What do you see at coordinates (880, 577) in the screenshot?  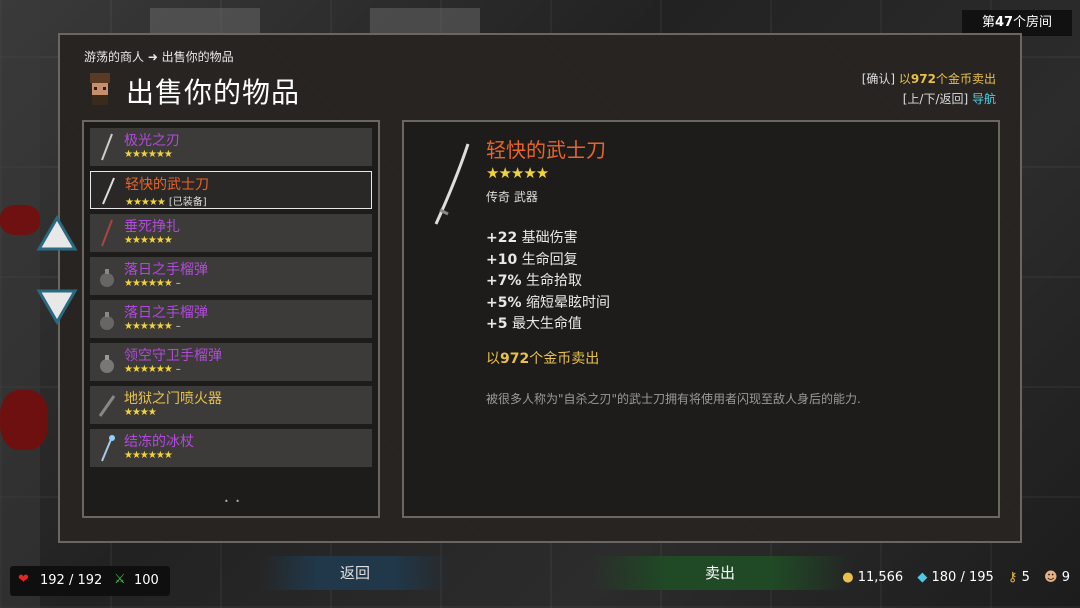 I see `gold-value: 11,566` at bounding box center [880, 577].